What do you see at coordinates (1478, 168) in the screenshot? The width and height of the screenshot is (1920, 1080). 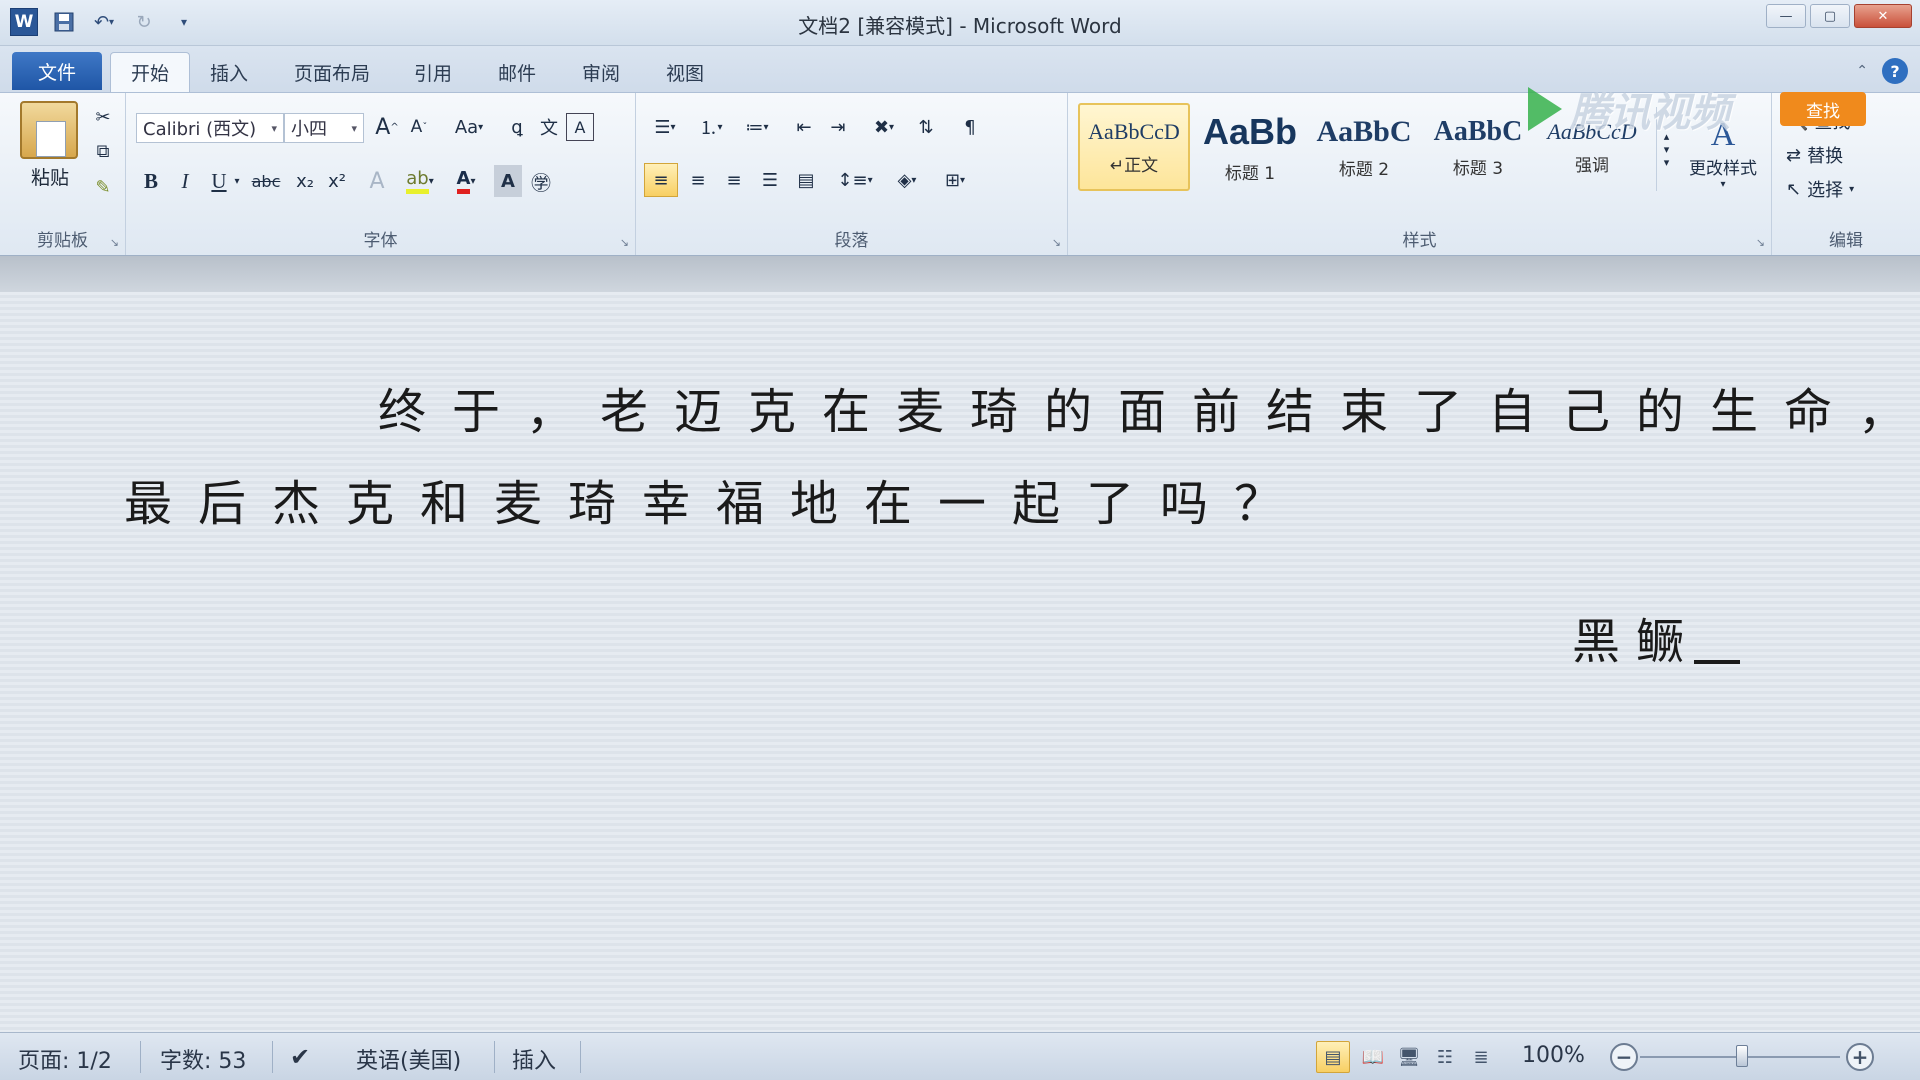 I see `style-name: 标题 3` at bounding box center [1478, 168].